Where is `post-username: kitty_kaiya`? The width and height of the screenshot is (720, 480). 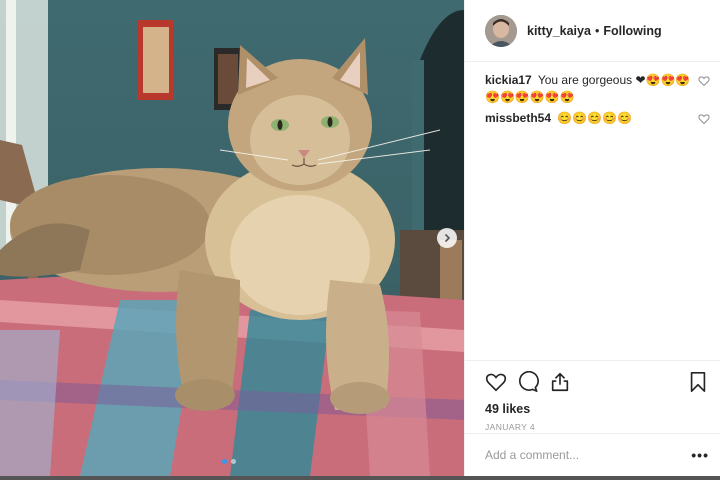 post-username: kitty_kaiya is located at coordinates (559, 31).